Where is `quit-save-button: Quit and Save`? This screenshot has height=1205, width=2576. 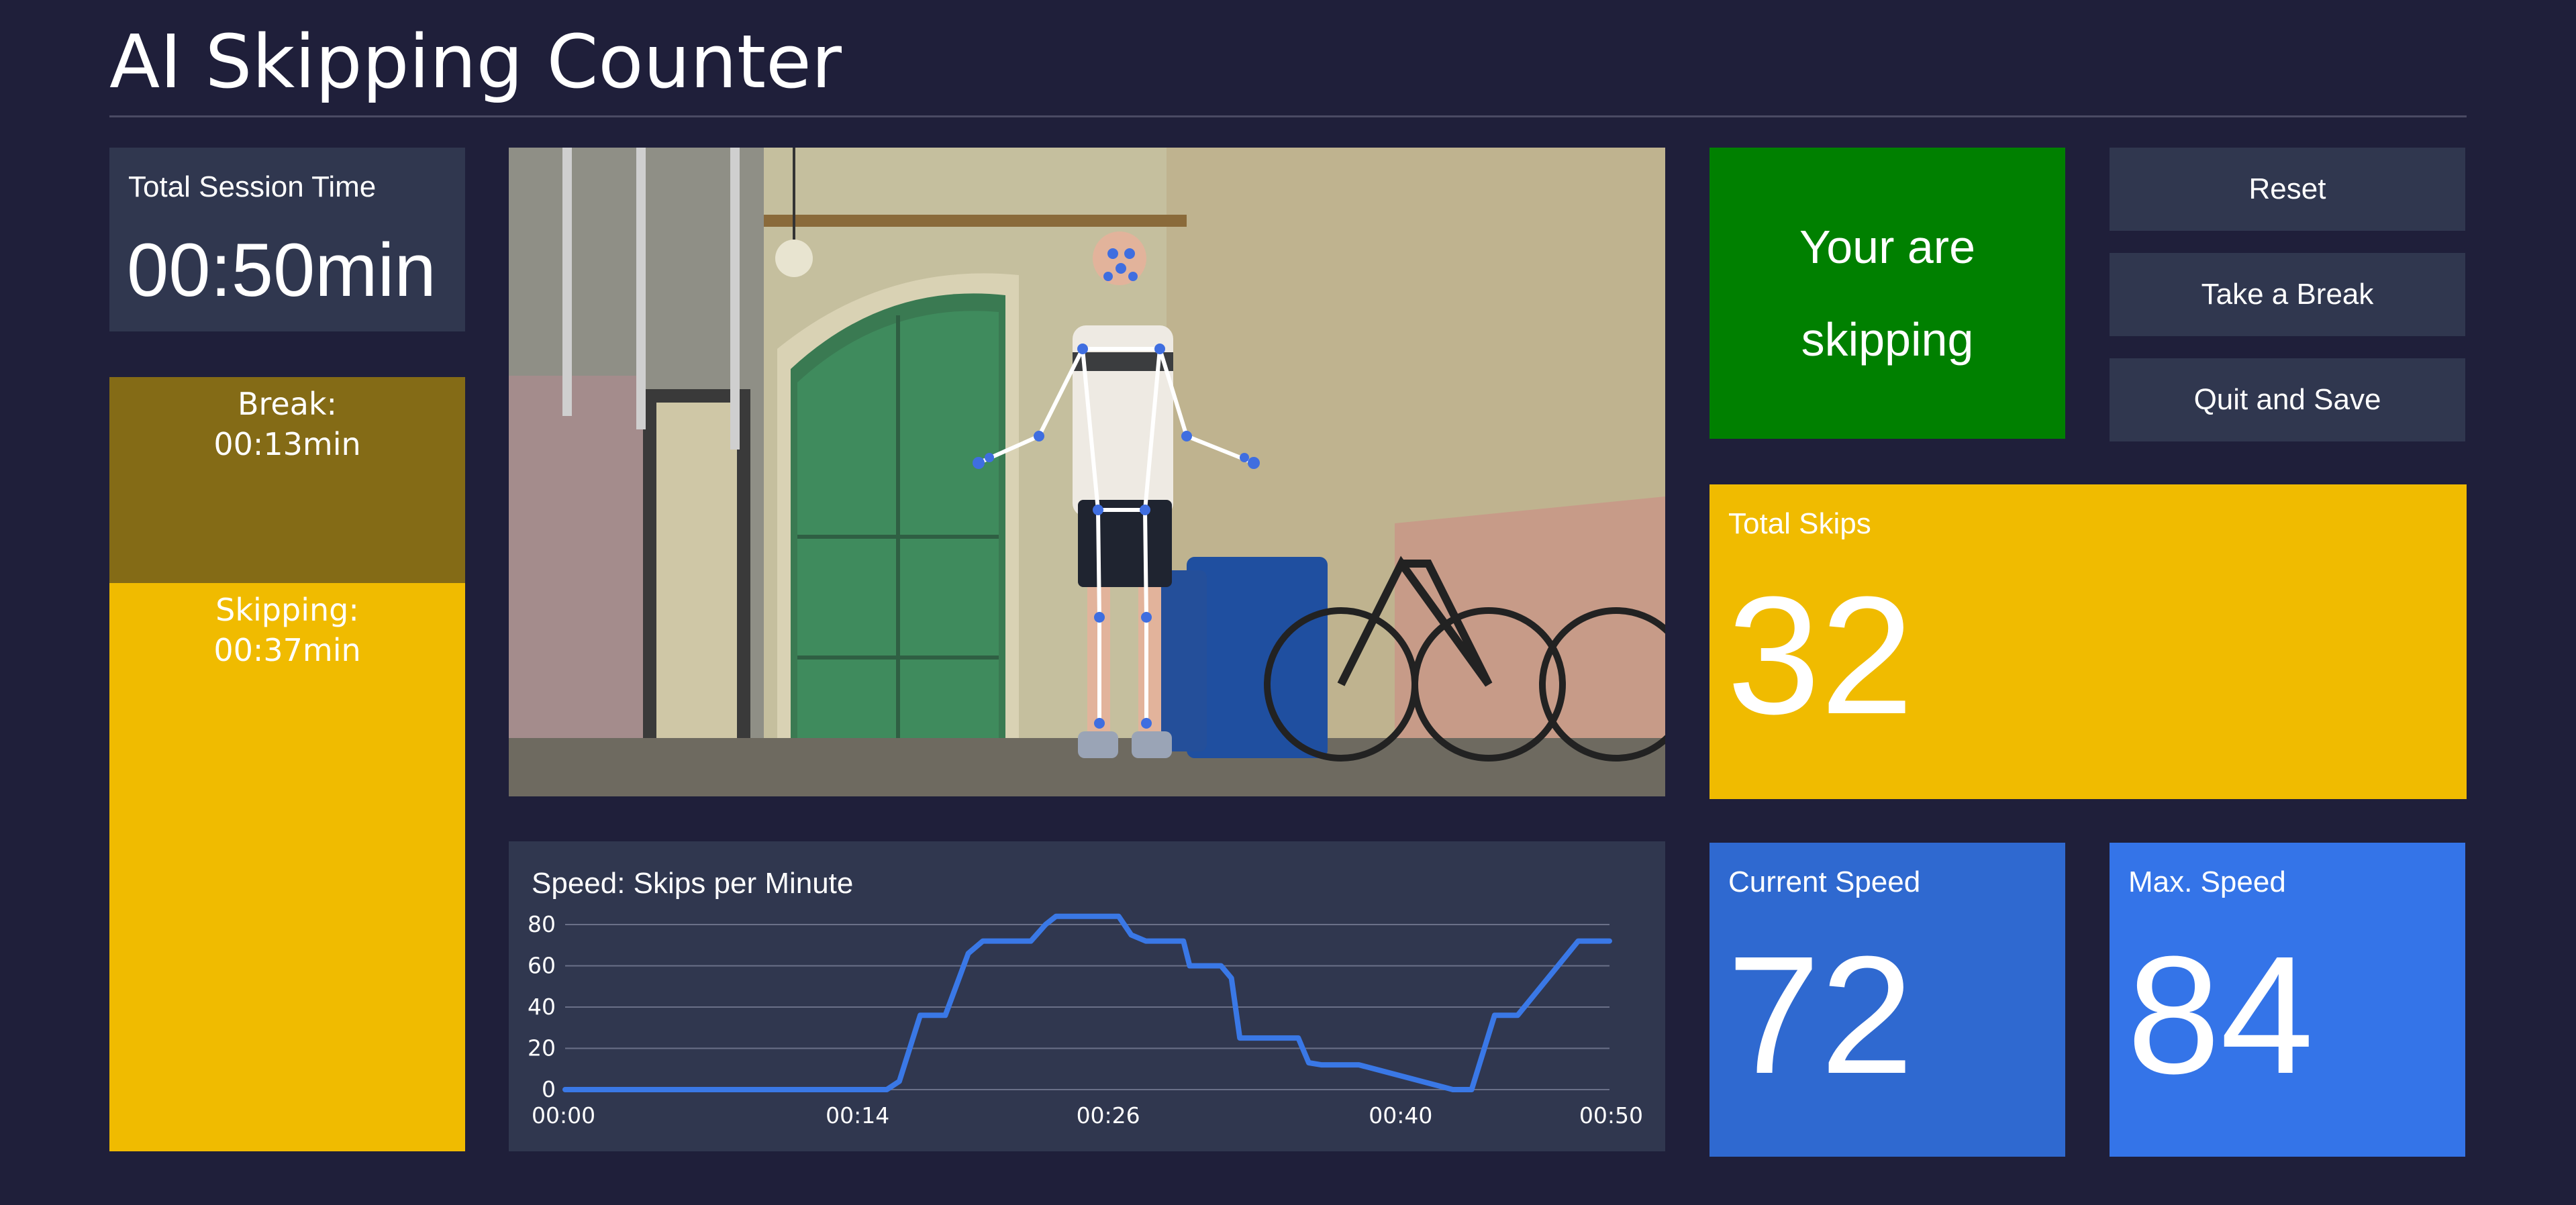 quit-save-button: Quit and Save is located at coordinates (2287, 399).